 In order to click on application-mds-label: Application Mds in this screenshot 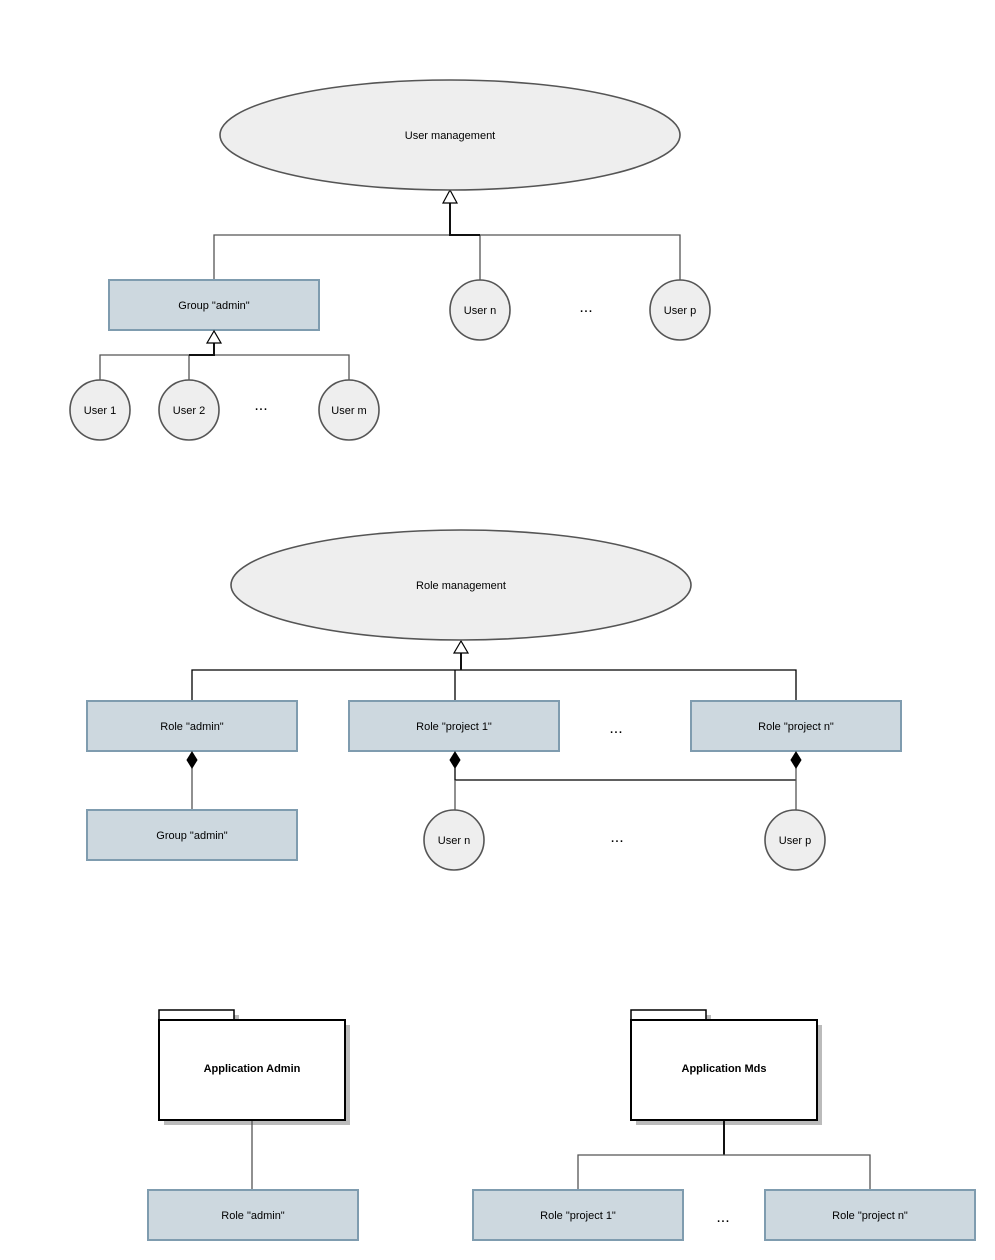, I will do `click(724, 1069)`.